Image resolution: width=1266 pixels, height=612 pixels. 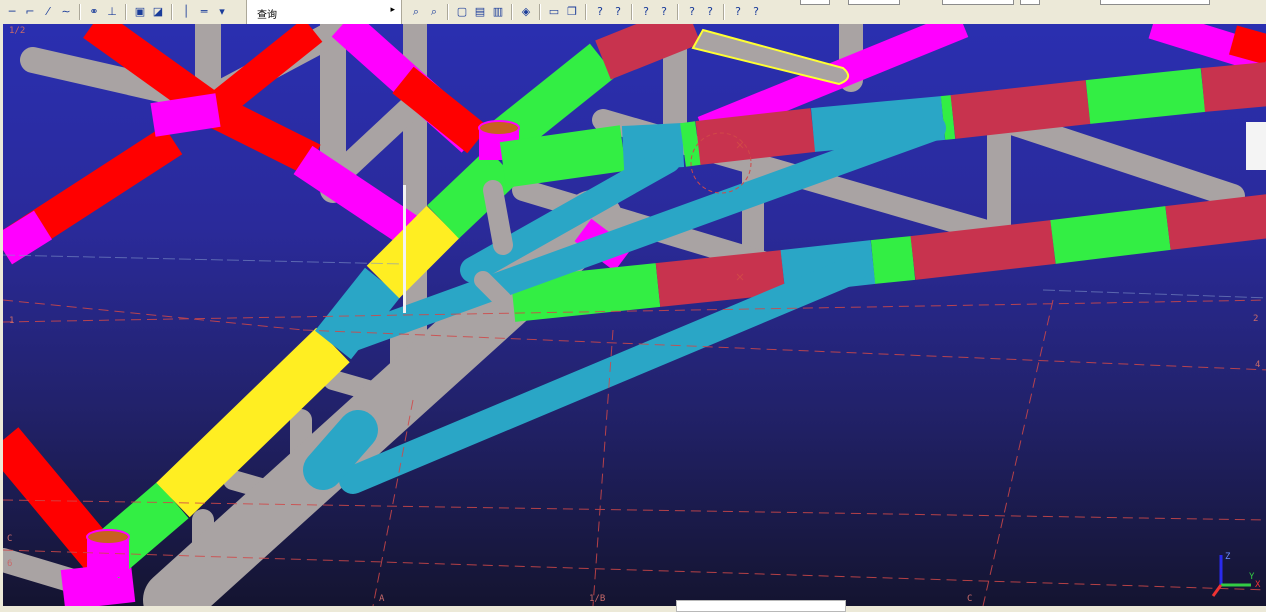 I want to click on axis-label-z: Z, so click(x=1228, y=557).